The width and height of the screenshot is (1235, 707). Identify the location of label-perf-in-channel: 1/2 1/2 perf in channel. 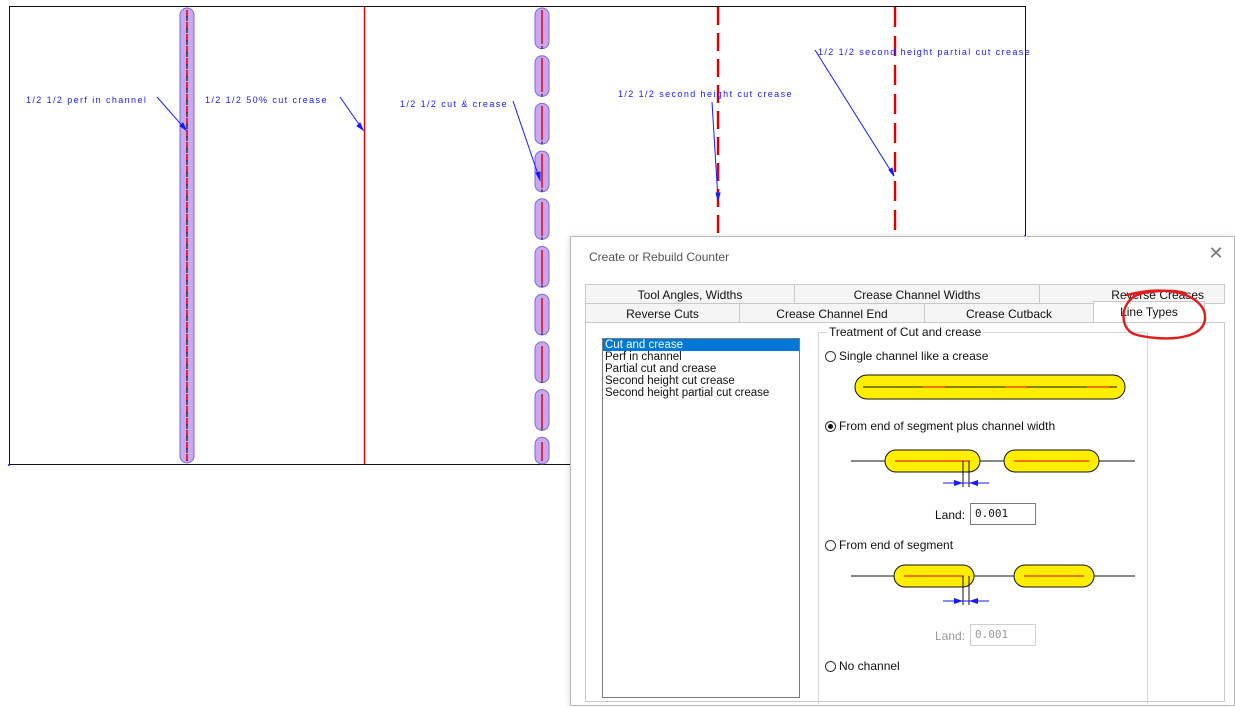
(86, 100).